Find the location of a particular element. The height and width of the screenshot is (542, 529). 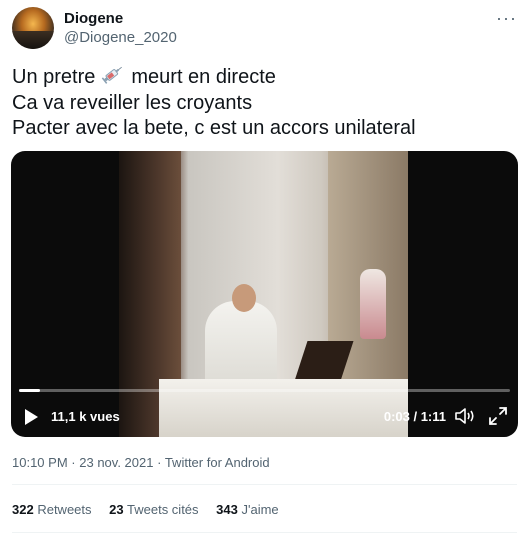

author-name: Diogene is located at coordinates (93, 18).